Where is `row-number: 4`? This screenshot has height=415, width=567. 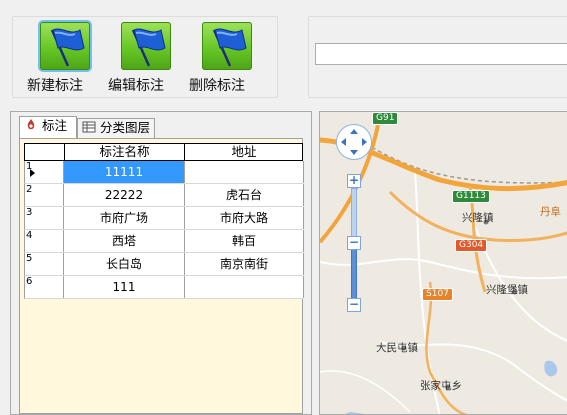 row-number: 4 is located at coordinates (44, 241).